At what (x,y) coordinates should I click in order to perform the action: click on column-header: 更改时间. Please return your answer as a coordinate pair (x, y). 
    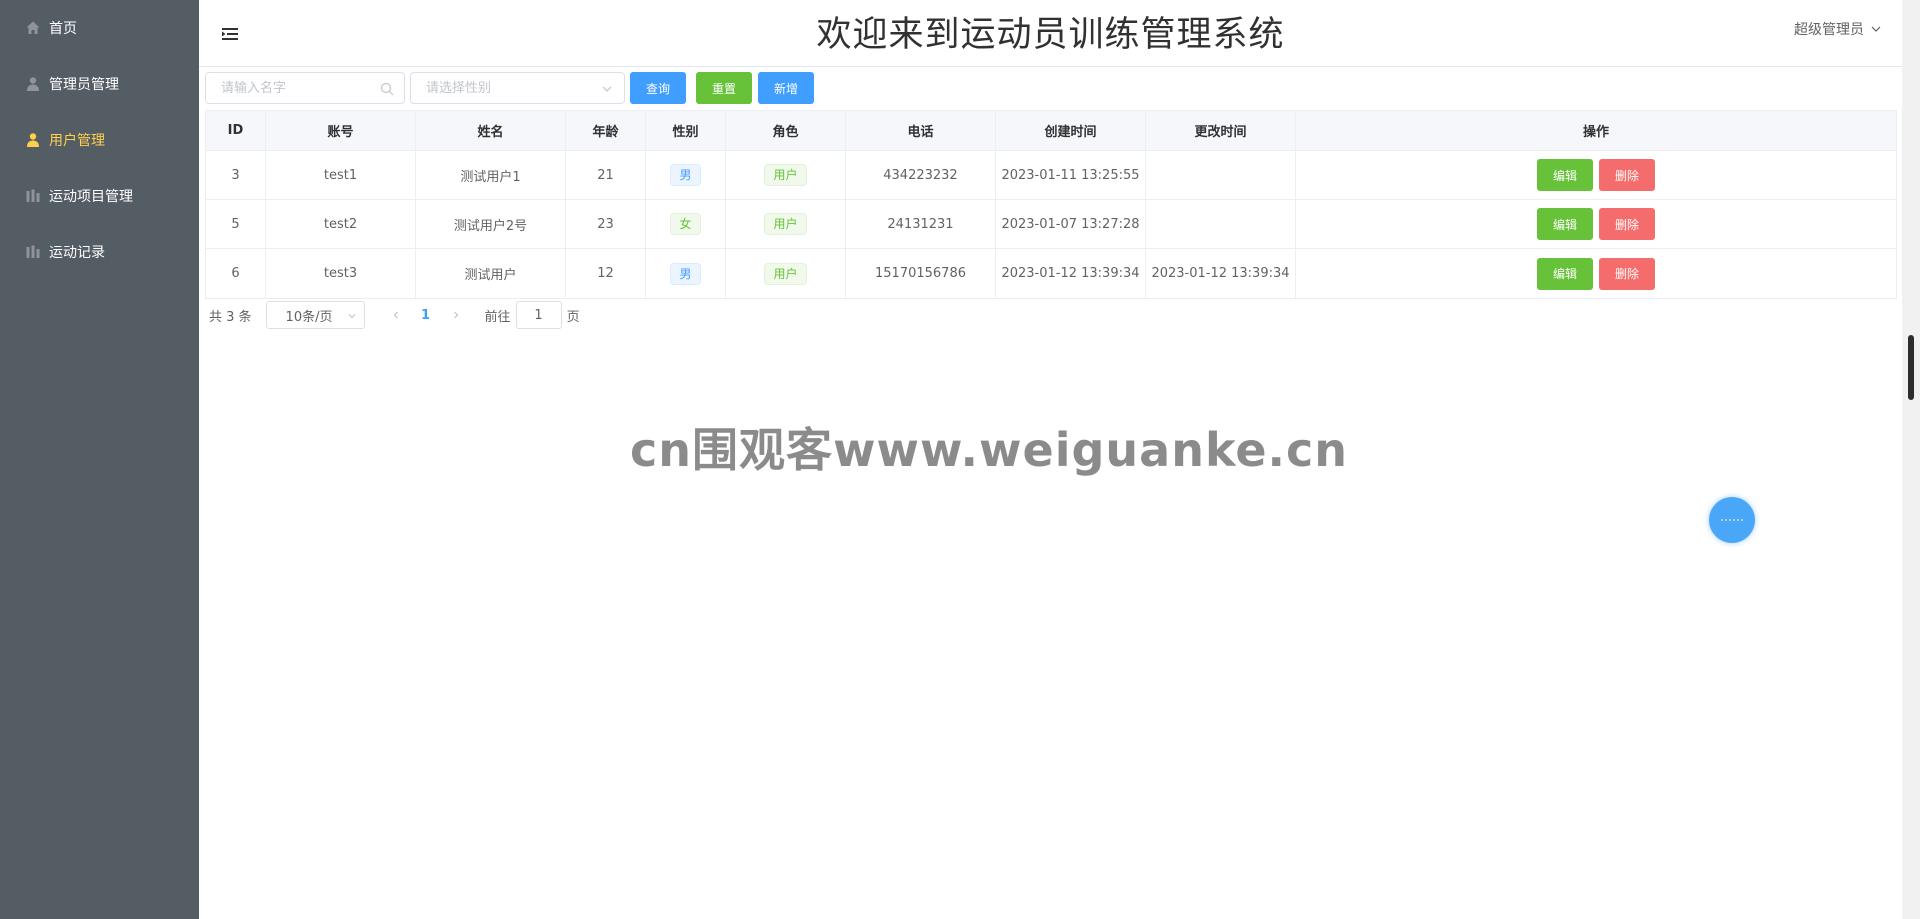
    Looking at the image, I should click on (1221, 130).